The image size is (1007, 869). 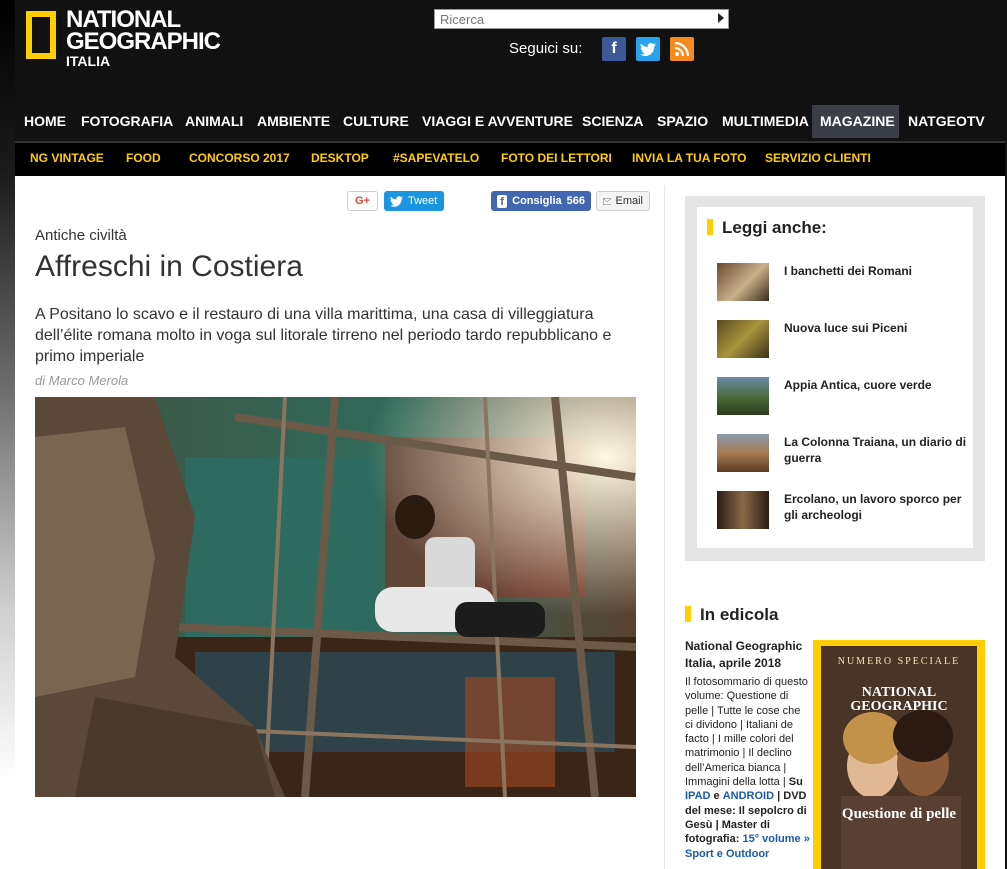 What do you see at coordinates (82, 380) in the screenshot?
I see `article-byline: di Marco Merola` at bounding box center [82, 380].